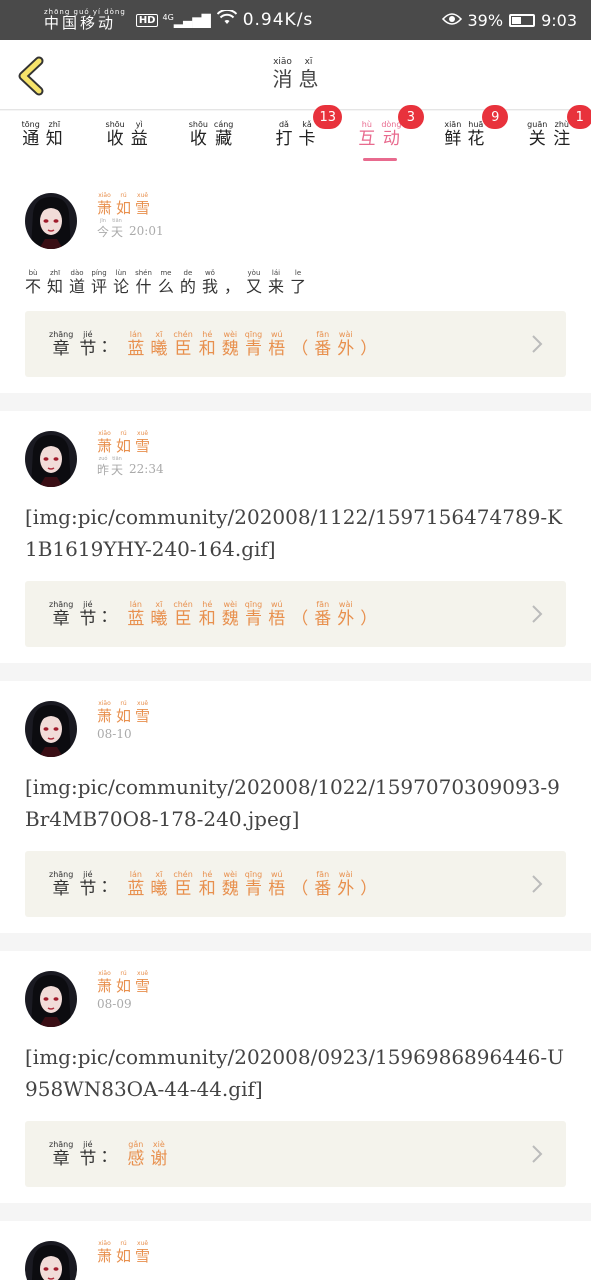 The image size is (591, 1280). Describe the element at coordinates (105, 716) in the screenshot. I see `hanzi: 萧` at that location.